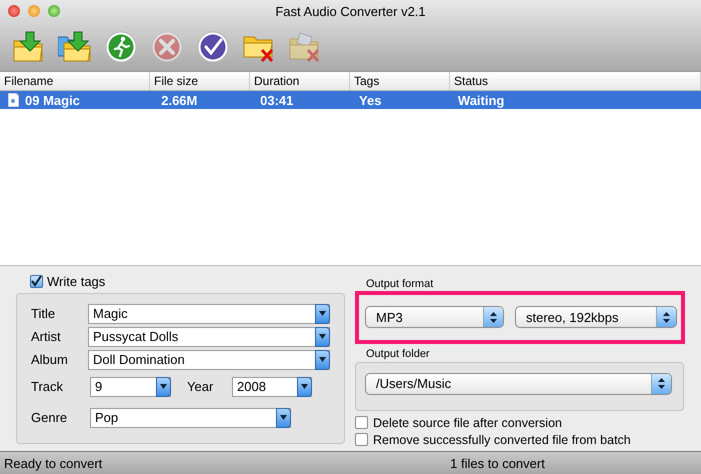  I want to click on cancel-icon, so click(167, 47).